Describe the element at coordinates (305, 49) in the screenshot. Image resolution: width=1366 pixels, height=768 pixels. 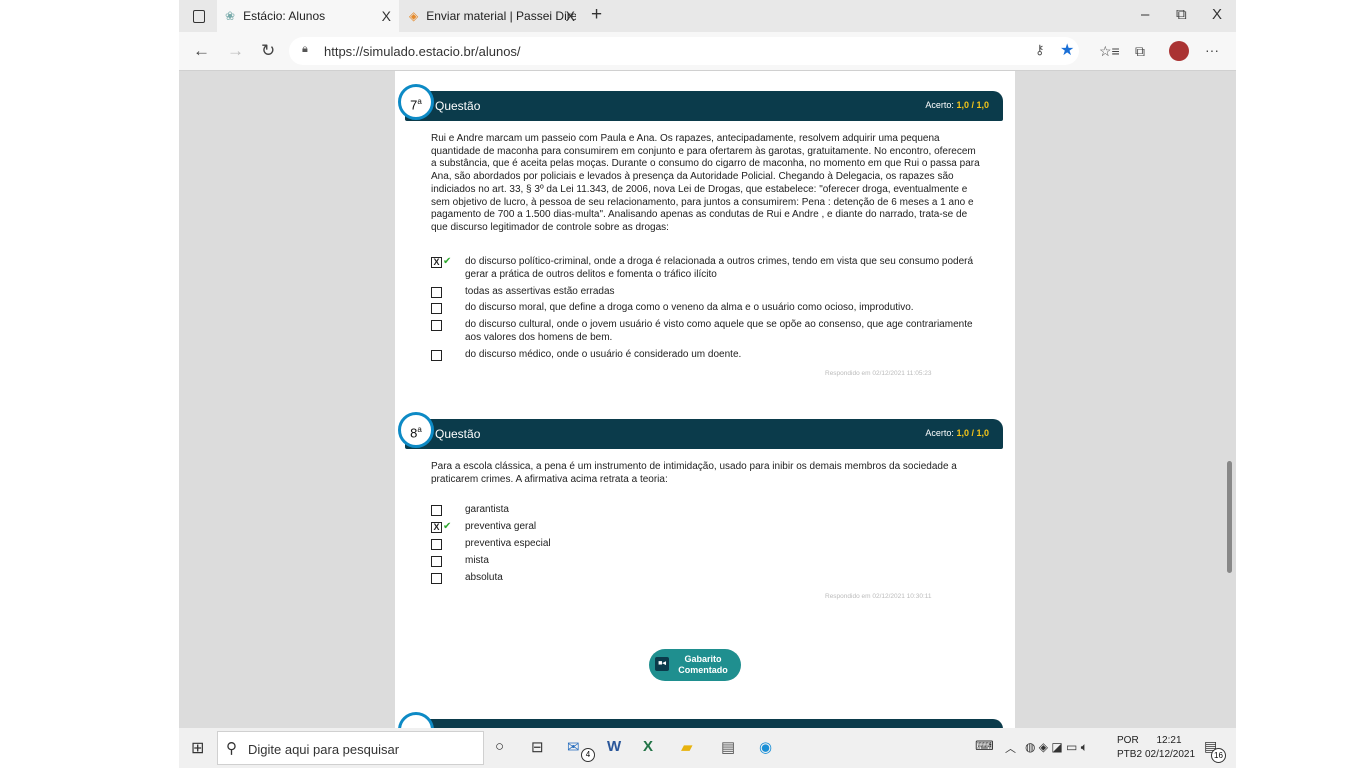
I see `lock-icon: 🔒︎` at that location.